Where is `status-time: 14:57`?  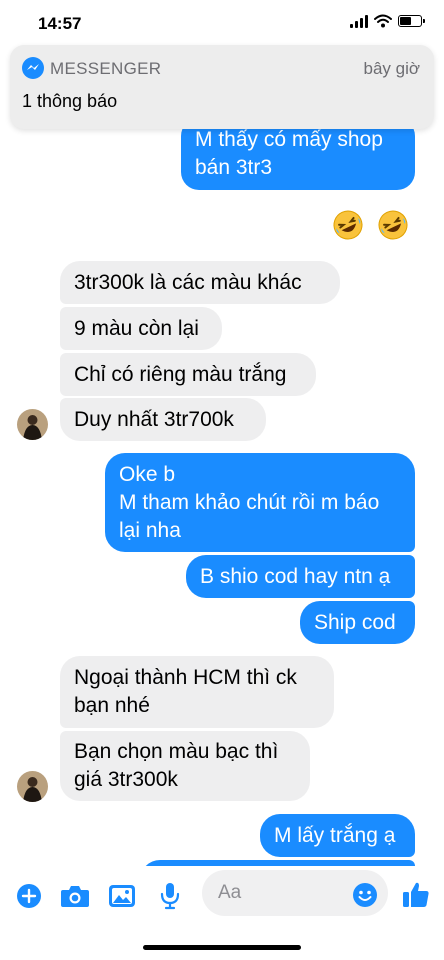 status-time: 14:57 is located at coordinates (60, 23).